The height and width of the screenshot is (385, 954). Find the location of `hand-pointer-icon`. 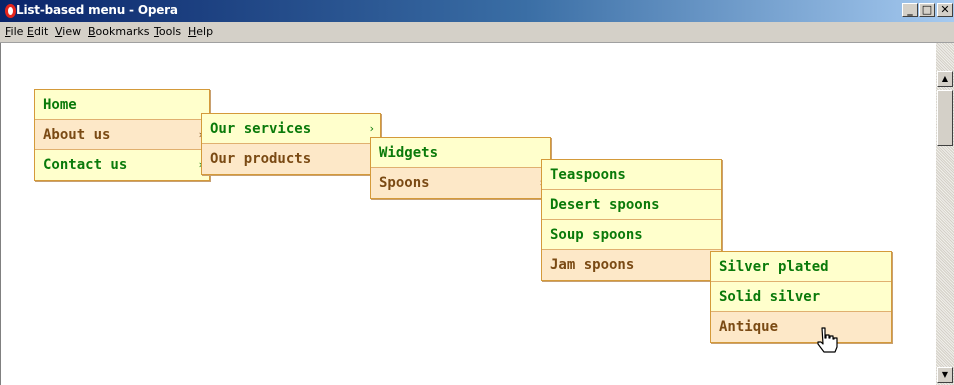

hand-pointer-icon is located at coordinates (827, 340).